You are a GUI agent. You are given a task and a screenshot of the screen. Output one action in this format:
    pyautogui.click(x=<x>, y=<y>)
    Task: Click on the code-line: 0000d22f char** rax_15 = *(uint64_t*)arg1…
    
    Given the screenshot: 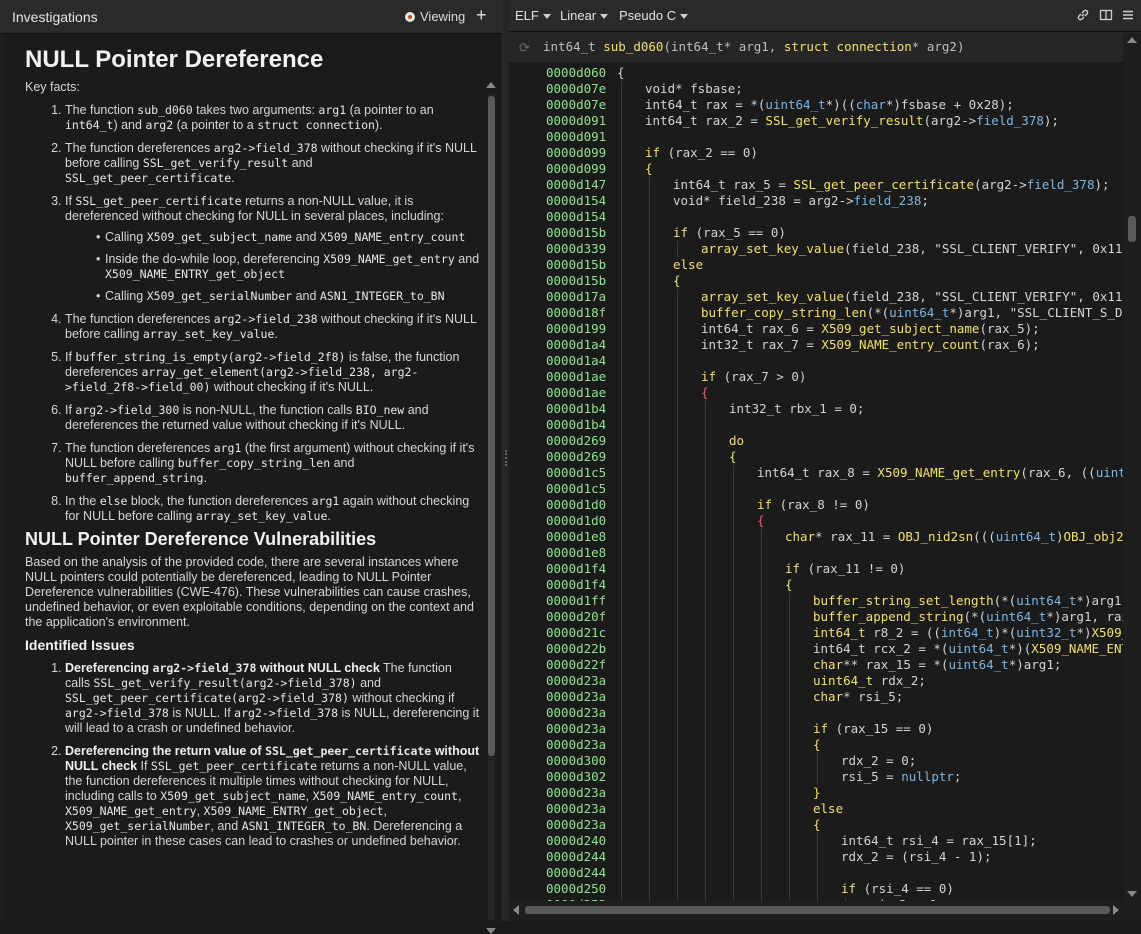 What is the action you would take?
    pyautogui.click(x=816, y=665)
    